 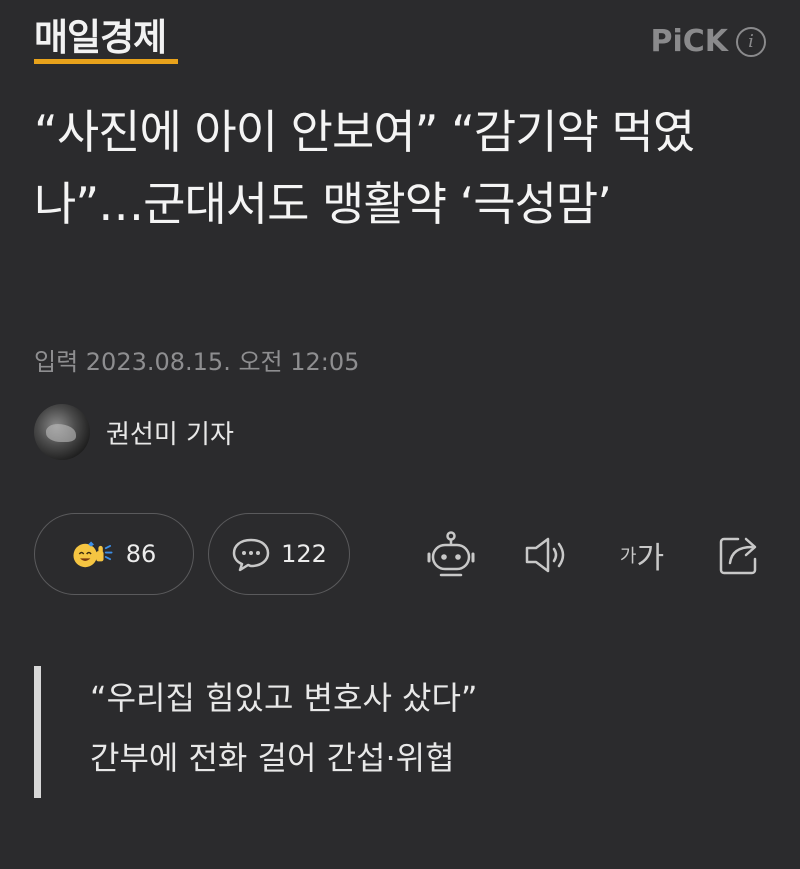 I want to click on ai-summary-button, so click(x=451, y=555).